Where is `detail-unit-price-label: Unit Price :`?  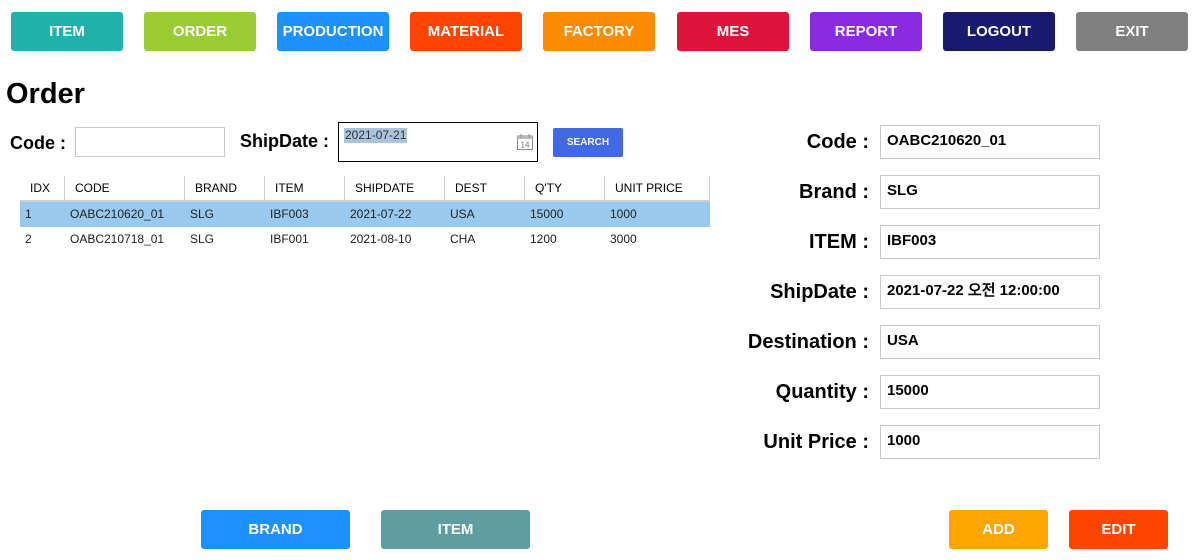
detail-unit-price-label: Unit Price : is located at coordinates (816, 442).